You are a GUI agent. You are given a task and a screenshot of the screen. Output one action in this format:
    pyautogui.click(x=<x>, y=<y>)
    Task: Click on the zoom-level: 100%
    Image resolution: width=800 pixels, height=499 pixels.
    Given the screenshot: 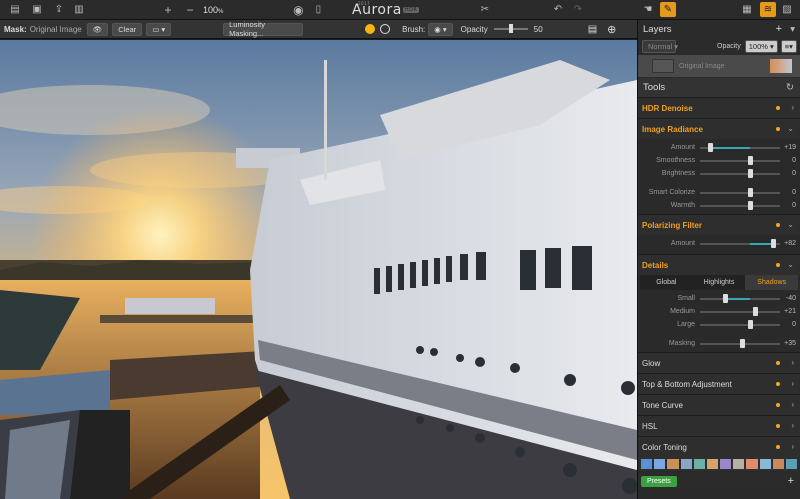 What is the action you would take?
    pyautogui.click(x=213, y=10)
    